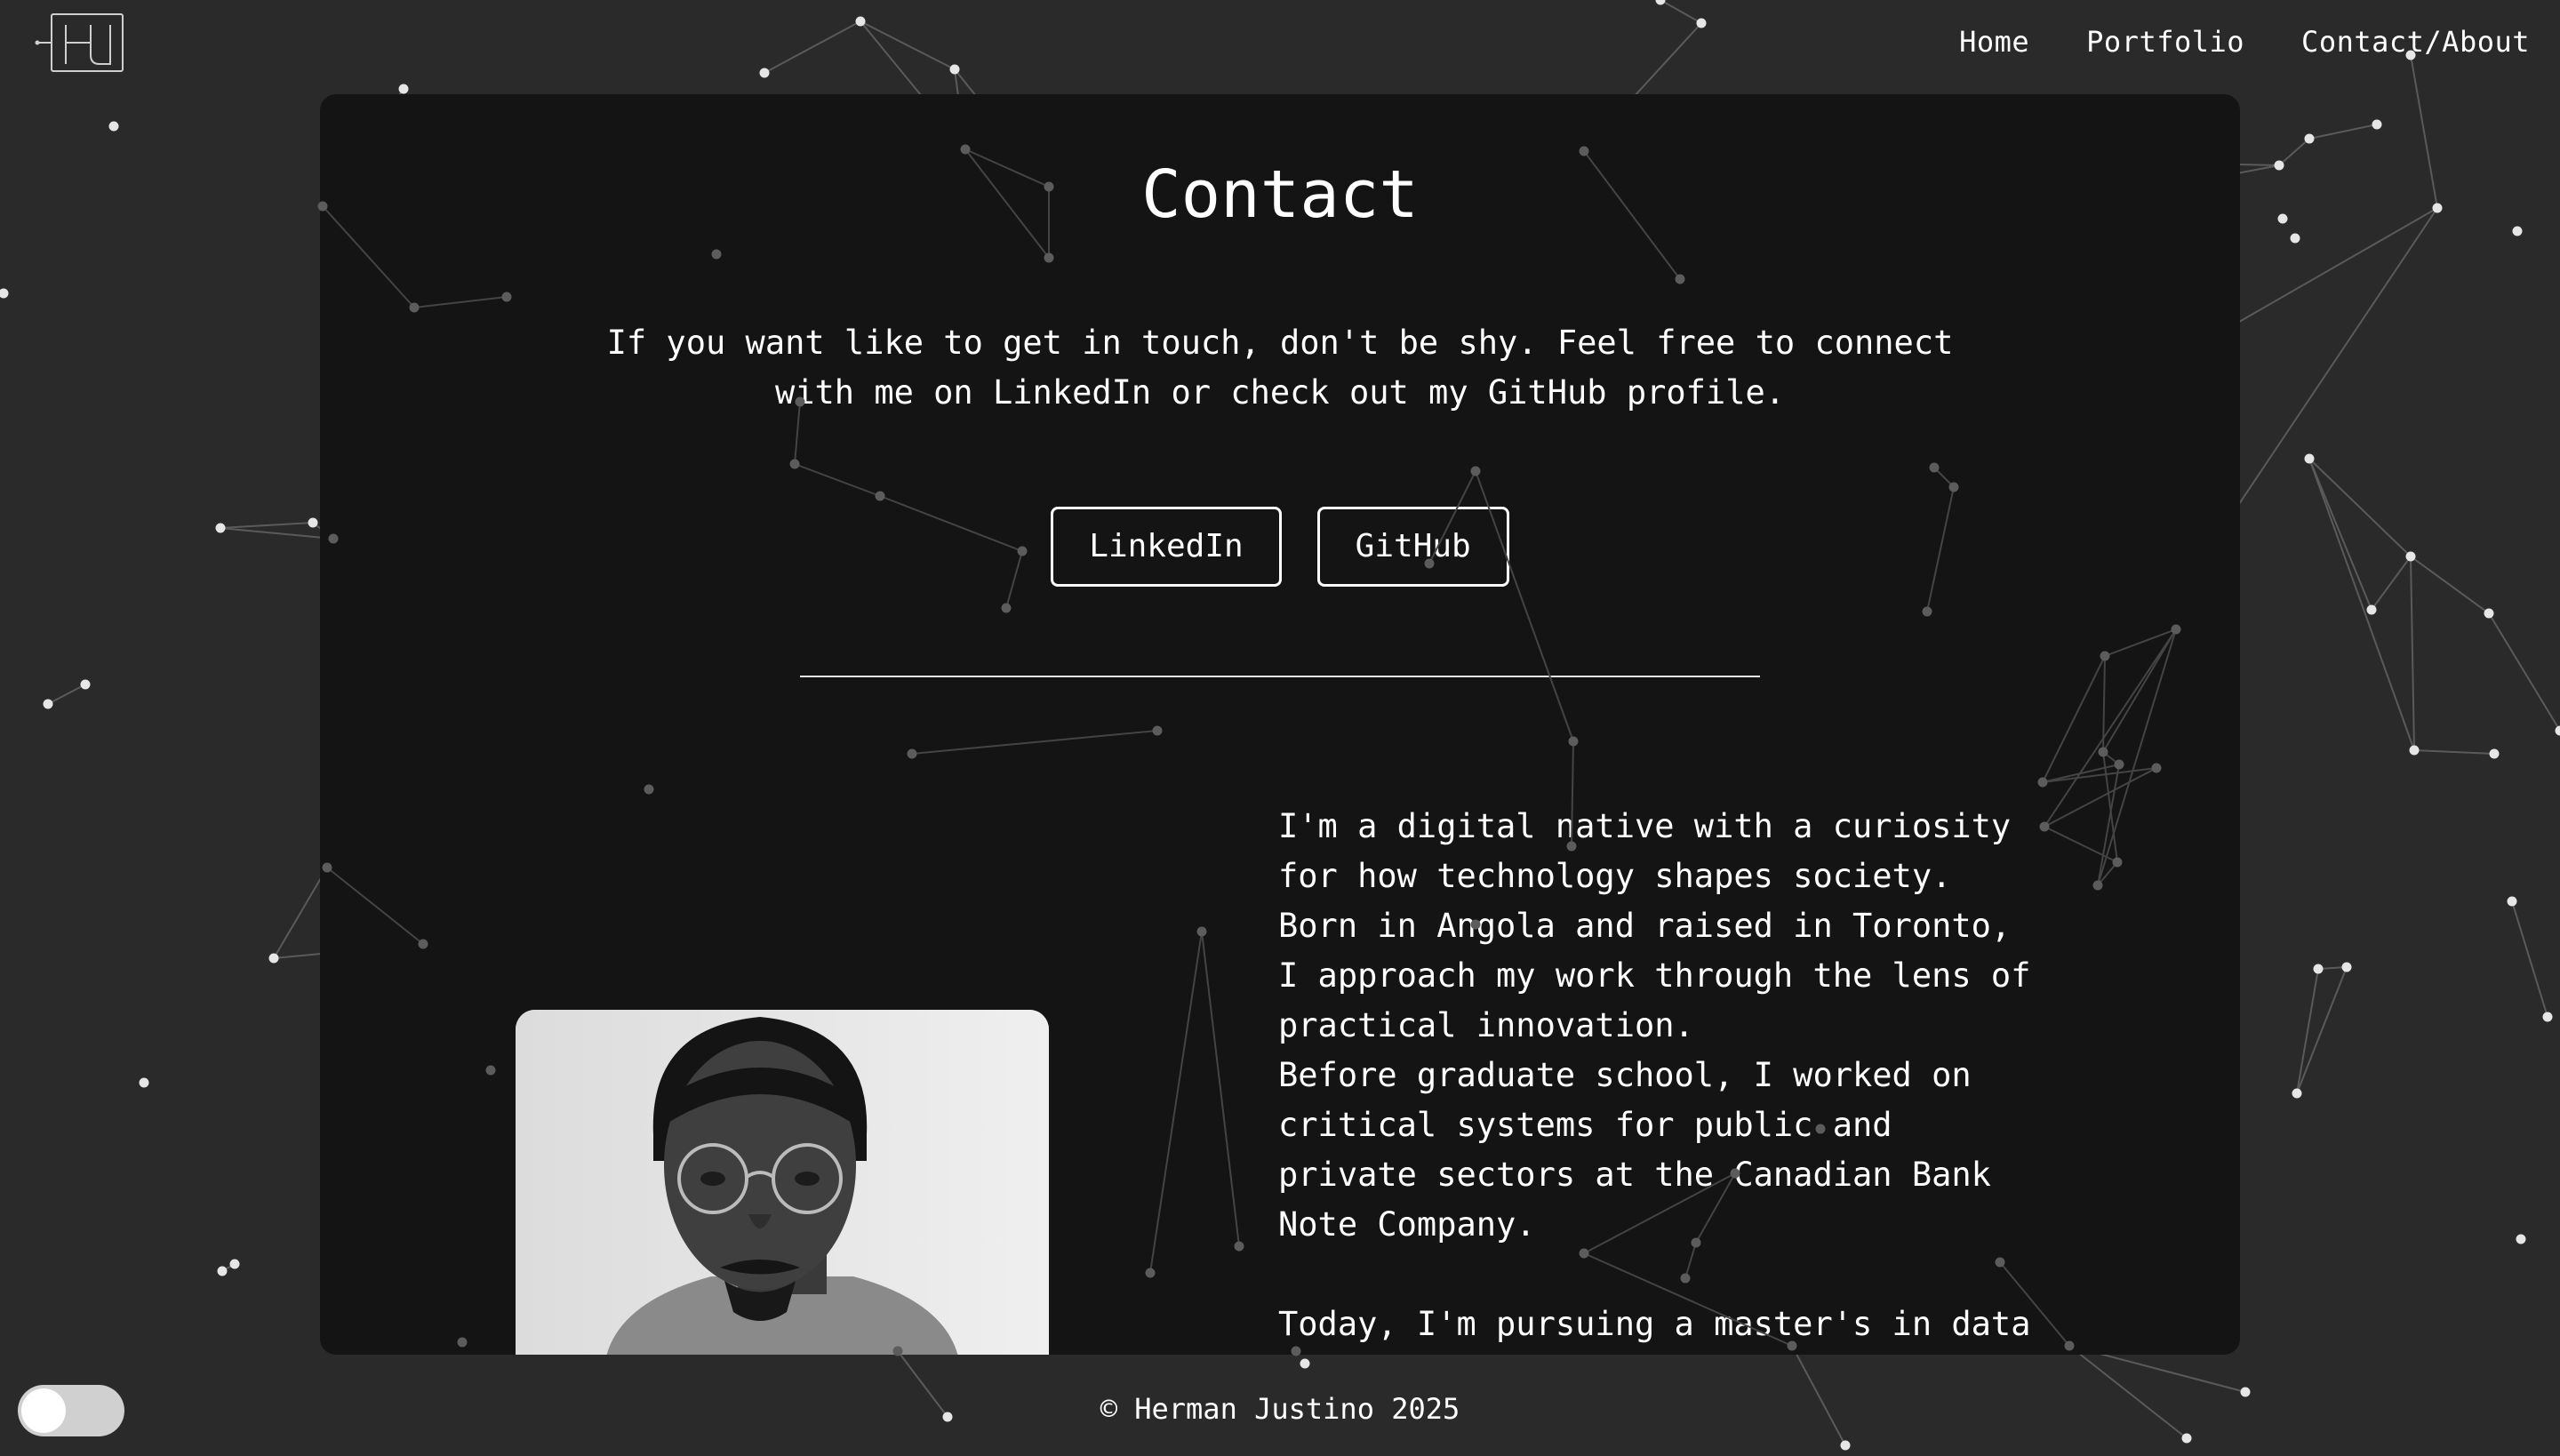 The height and width of the screenshot is (1456, 2560). I want to click on main-nav: Home Portfolio Contact/About, so click(2244, 42).